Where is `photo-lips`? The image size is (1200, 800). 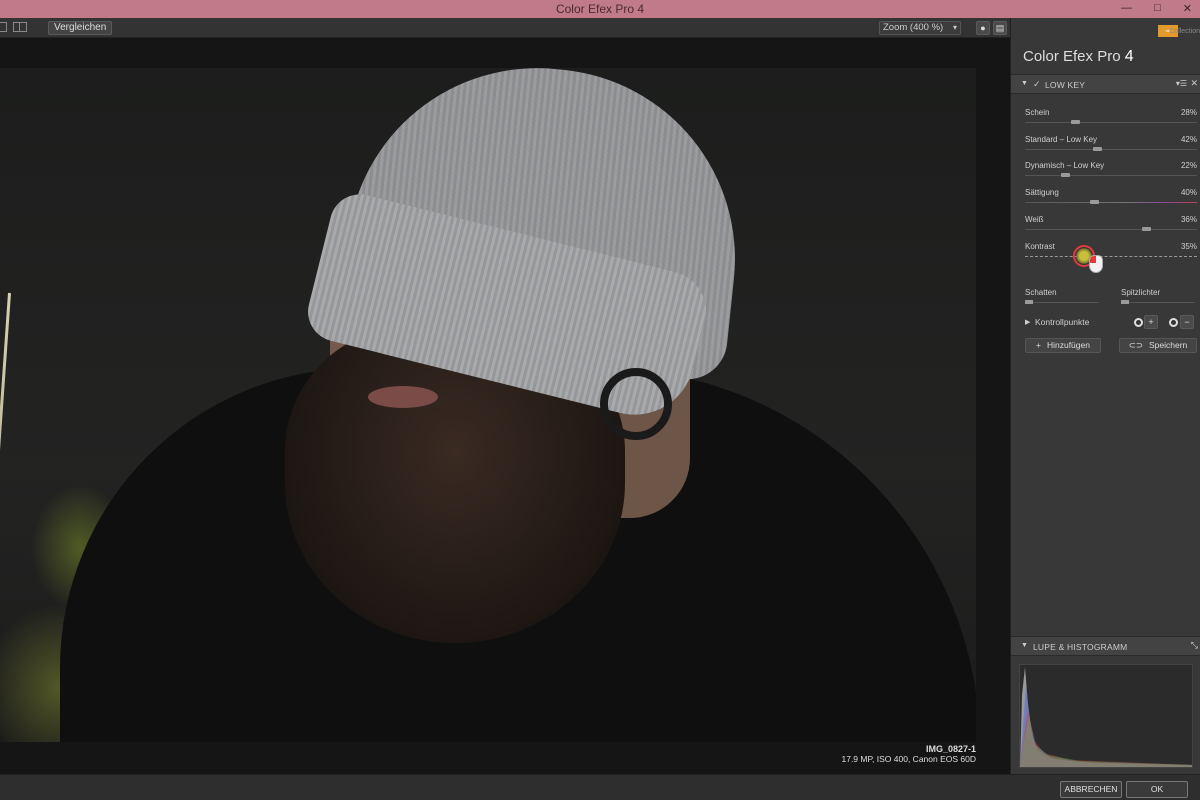
photo-lips is located at coordinates (403, 397).